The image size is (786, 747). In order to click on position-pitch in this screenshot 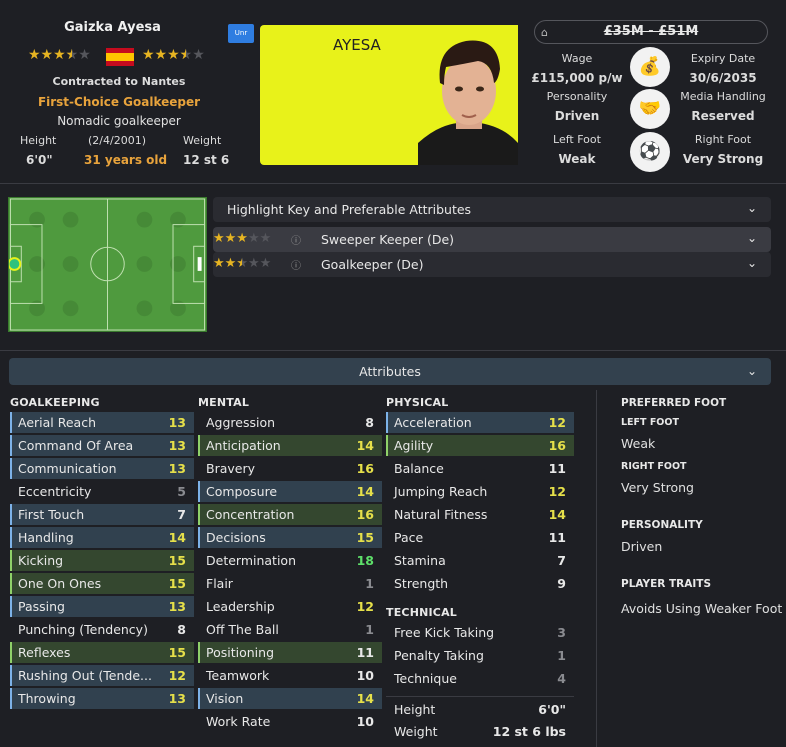, I will do `click(107, 264)`.